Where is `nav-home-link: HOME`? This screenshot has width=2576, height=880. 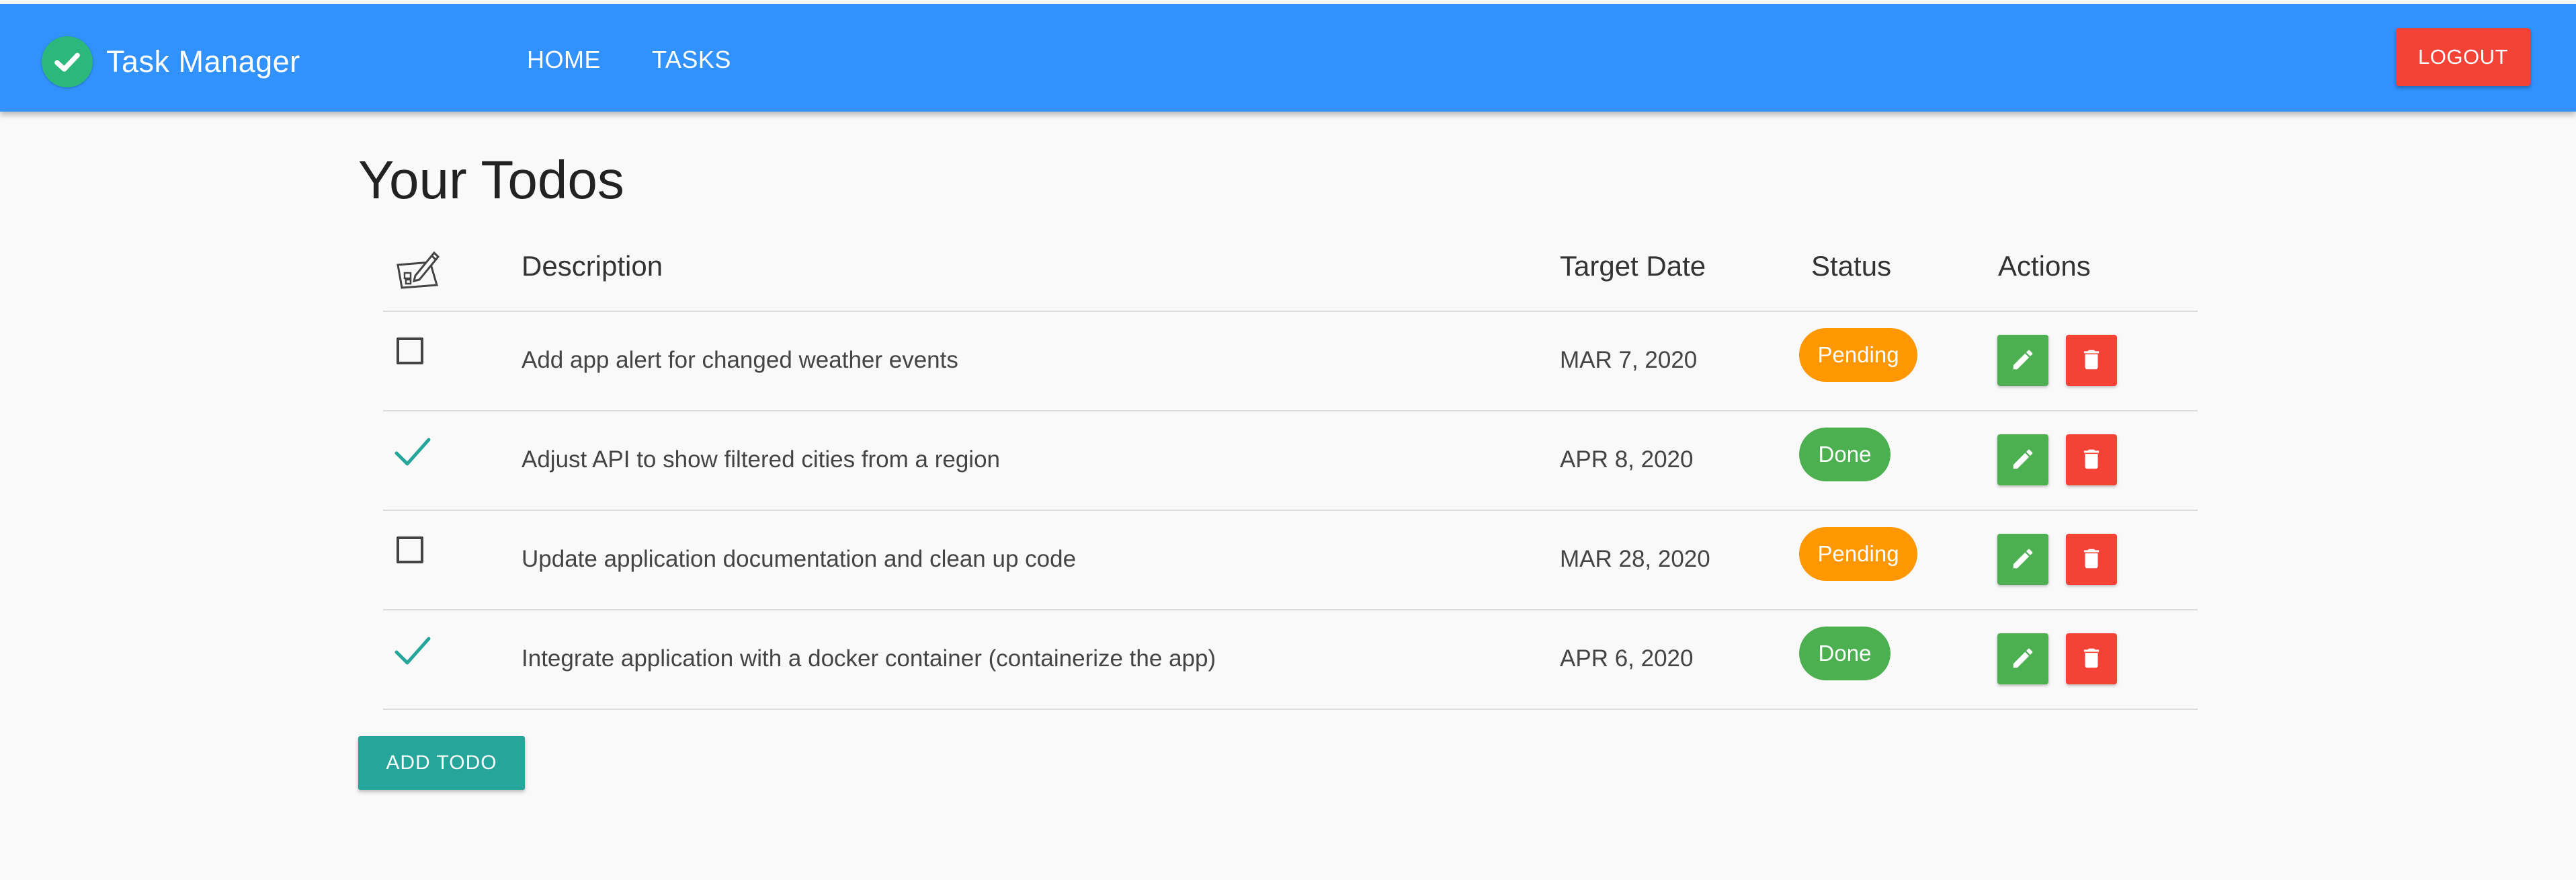 nav-home-link: HOME is located at coordinates (564, 60).